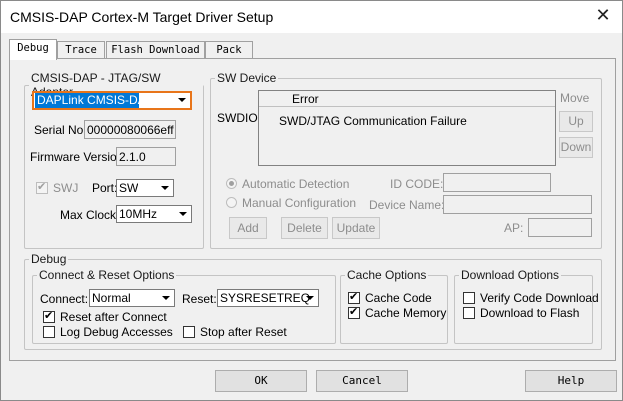  Describe the element at coordinates (145, 188) in the screenshot. I see `port-select: SW` at that location.